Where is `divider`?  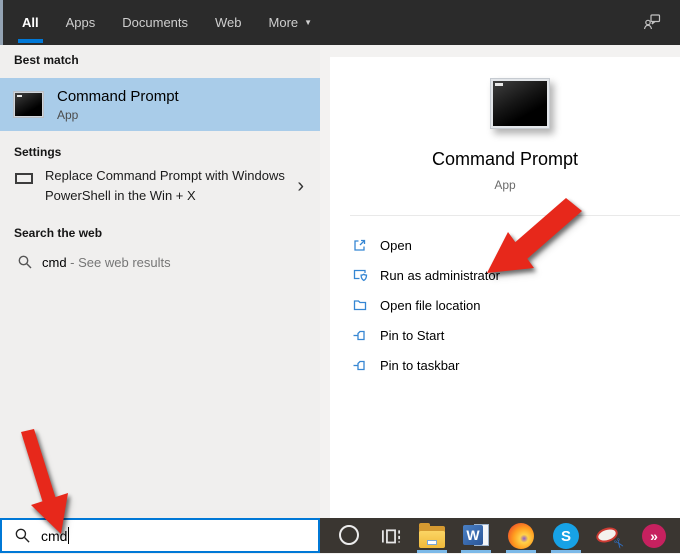 divider is located at coordinates (515, 215).